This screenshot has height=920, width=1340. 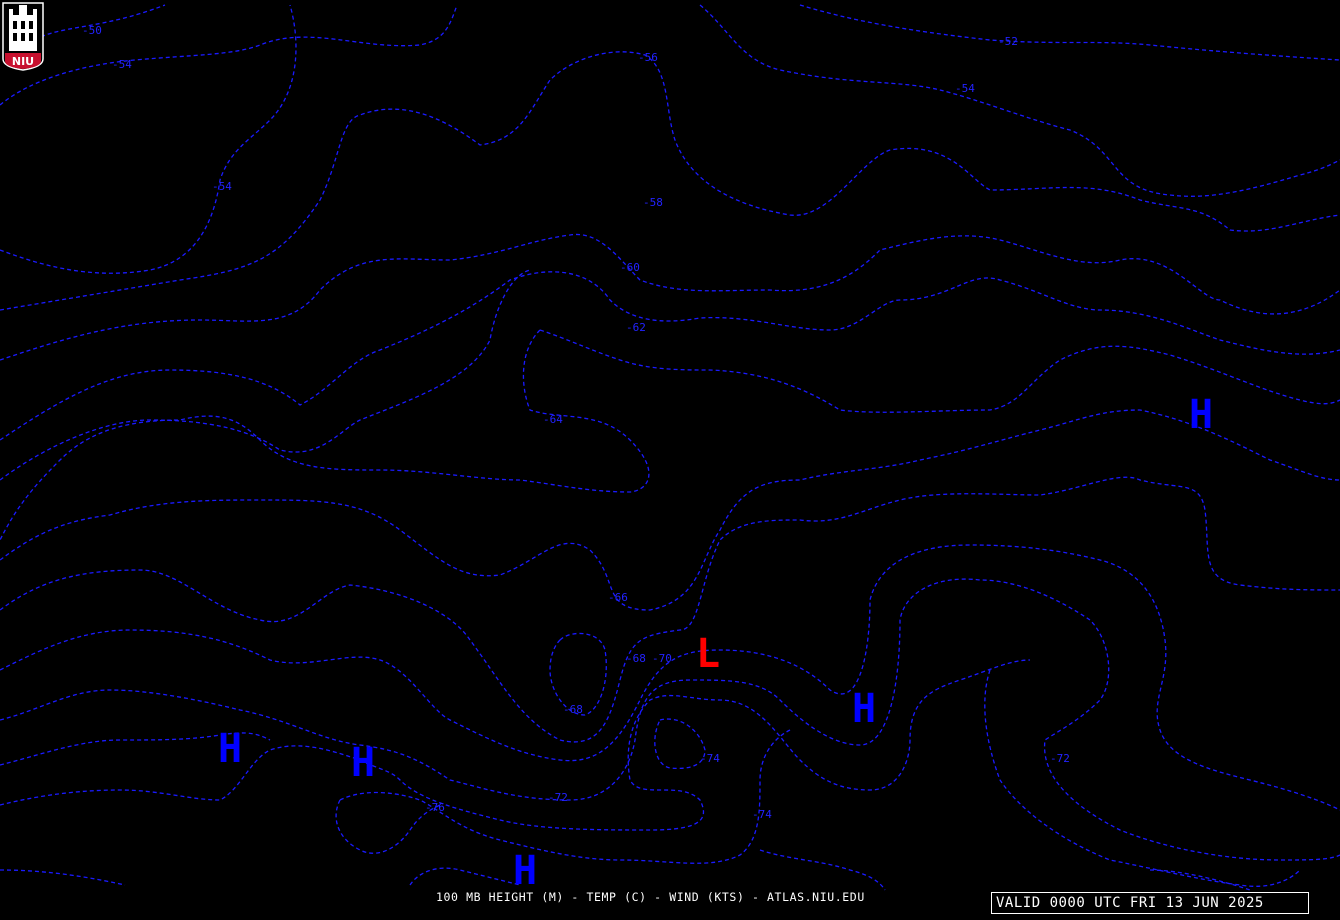 What do you see at coordinates (553, 419) in the screenshot?
I see `contour-label: -64` at bounding box center [553, 419].